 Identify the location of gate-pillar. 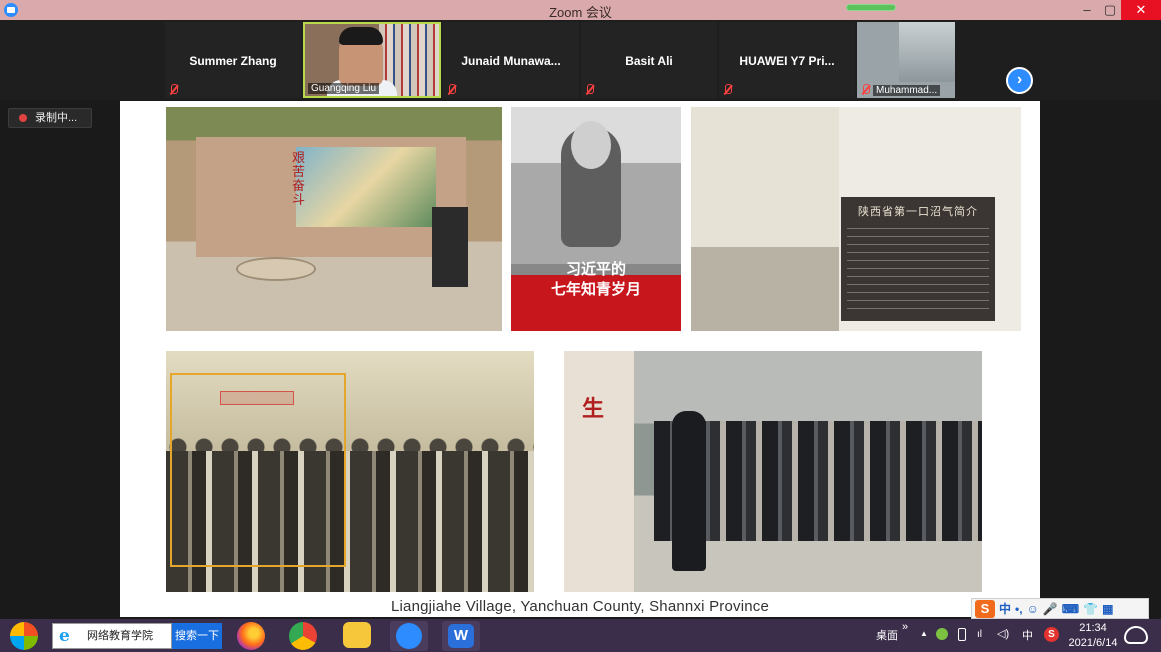
(599, 471).